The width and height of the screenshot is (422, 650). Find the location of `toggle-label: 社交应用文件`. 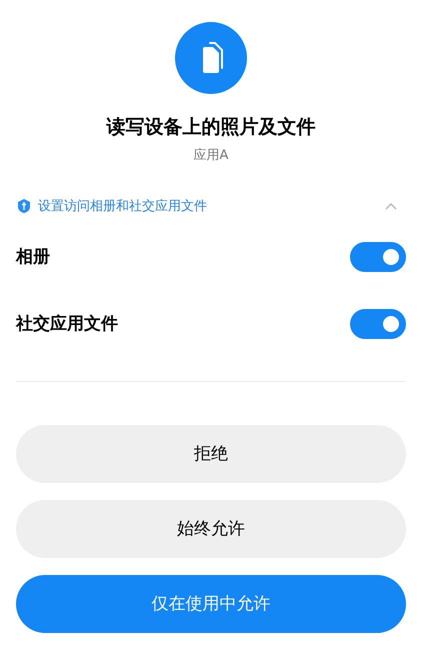

toggle-label: 社交应用文件 is located at coordinates (67, 324).